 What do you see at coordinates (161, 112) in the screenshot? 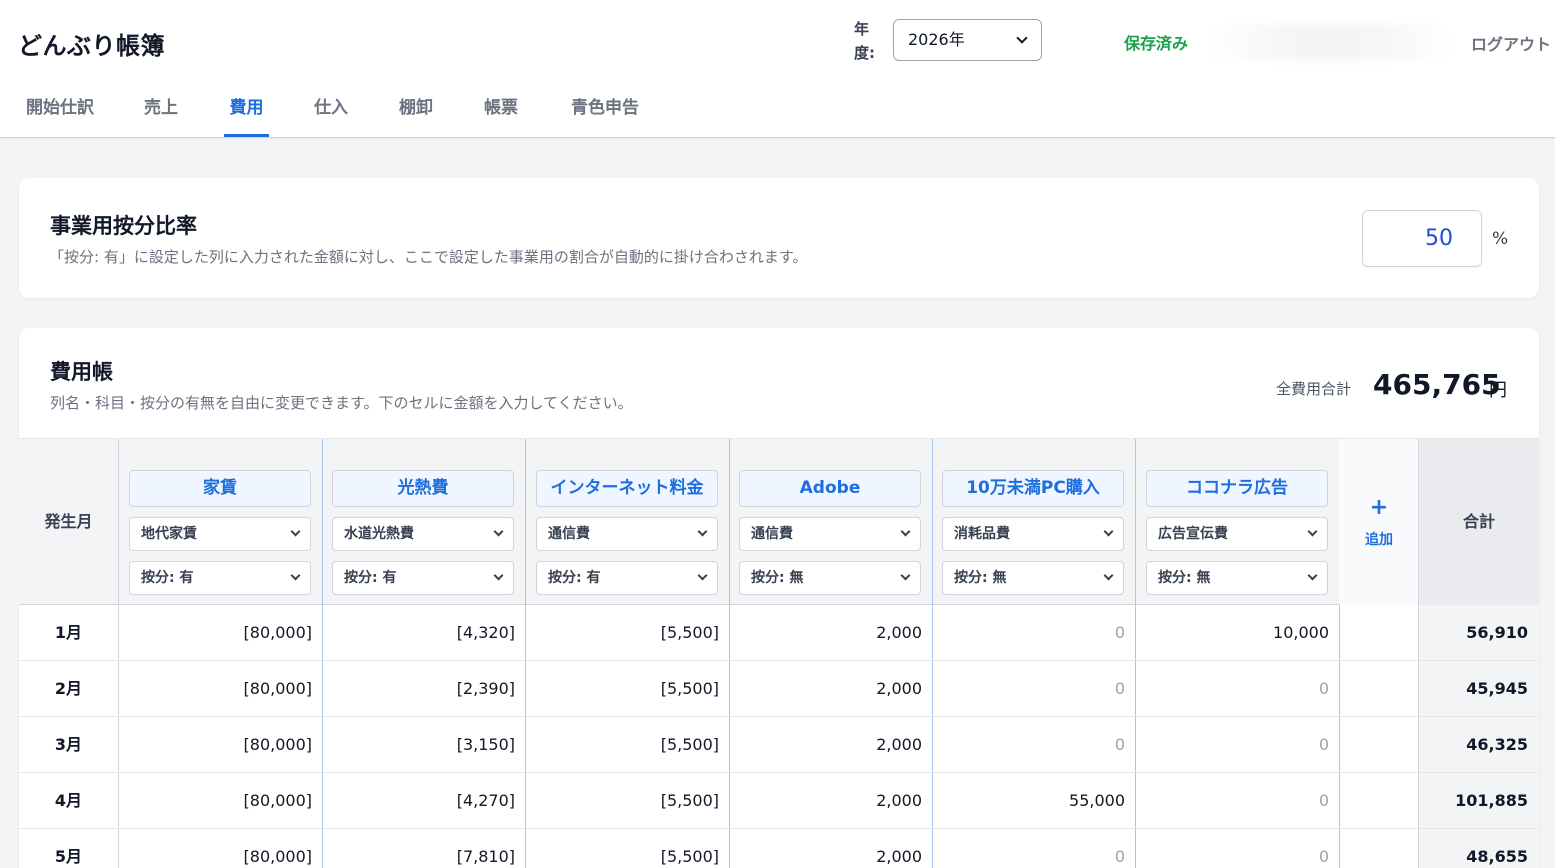
I see `tab-sales: 売上` at bounding box center [161, 112].